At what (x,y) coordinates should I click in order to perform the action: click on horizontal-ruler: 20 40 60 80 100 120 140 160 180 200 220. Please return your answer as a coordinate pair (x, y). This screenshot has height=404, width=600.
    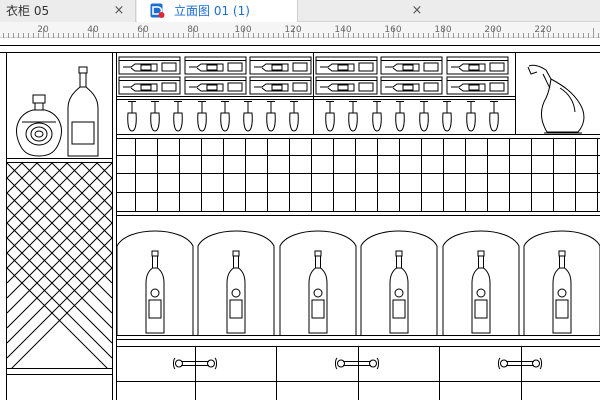
    Looking at the image, I should click on (300, 30).